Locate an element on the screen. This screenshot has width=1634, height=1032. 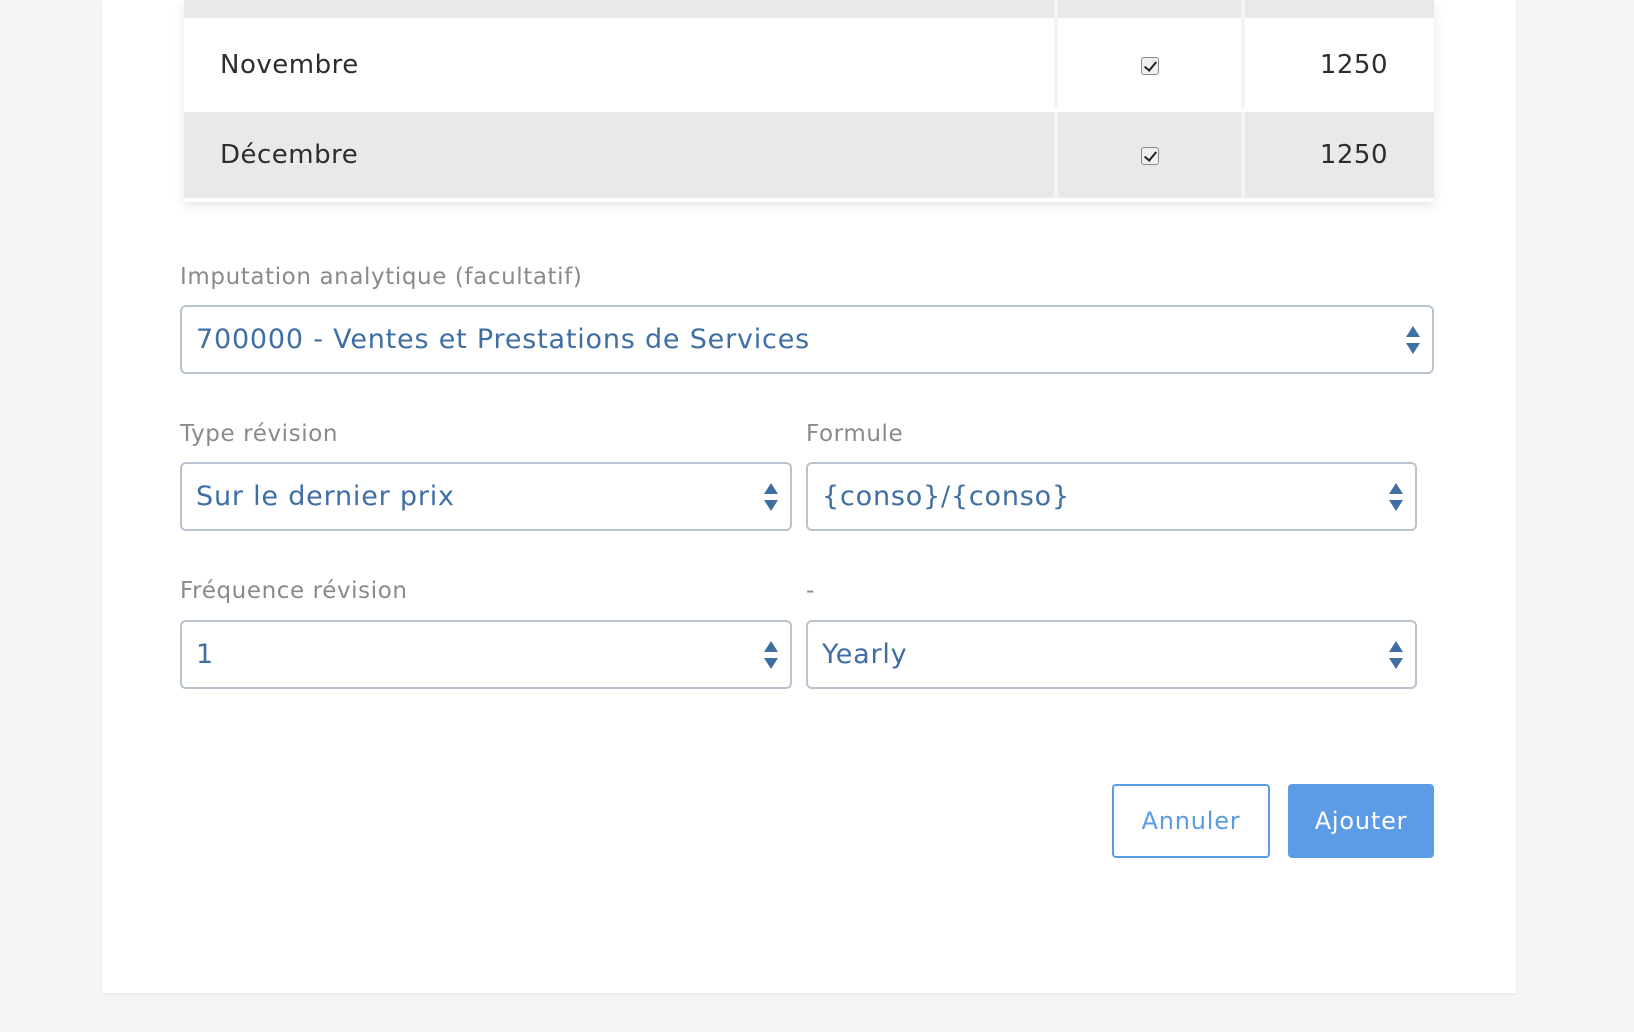
table-row is located at coordinates (809, 11).